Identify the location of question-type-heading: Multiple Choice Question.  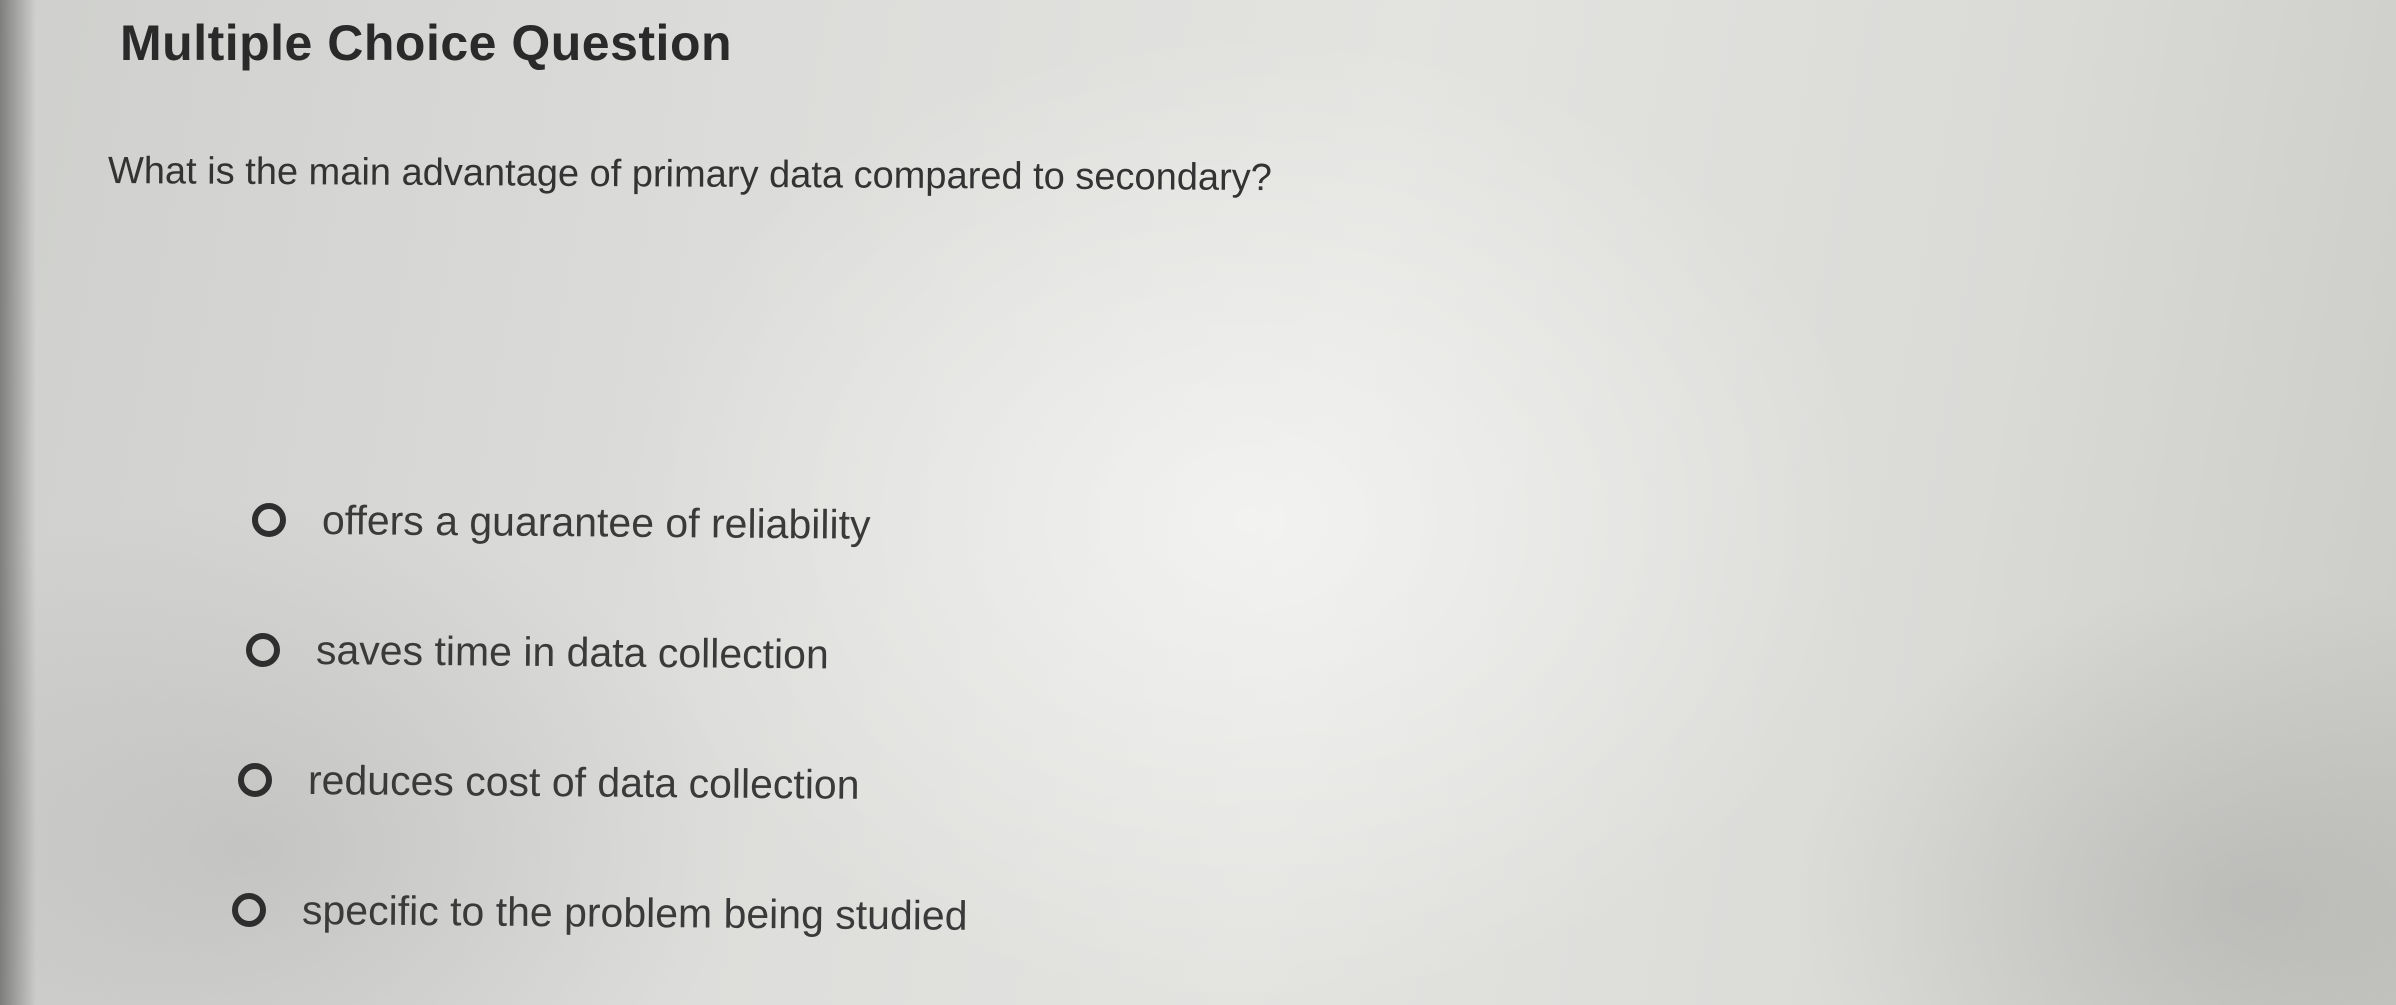
(426, 43).